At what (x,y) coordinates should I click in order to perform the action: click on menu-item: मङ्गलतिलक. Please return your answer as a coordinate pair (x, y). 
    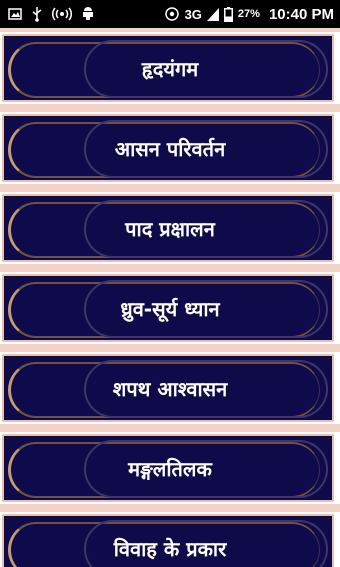
    Looking at the image, I should click on (170, 468).